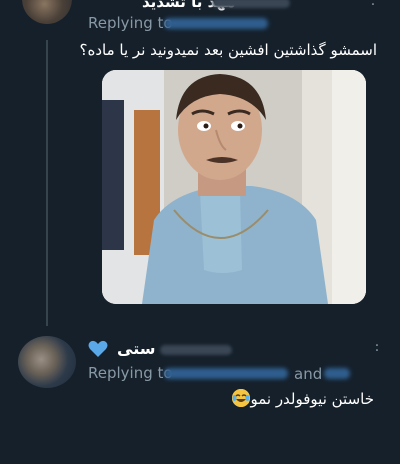  What do you see at coordinates (241, 398) in the screenshot?
I see `tears-of-joy-icon` at bounding box center [241, 398].